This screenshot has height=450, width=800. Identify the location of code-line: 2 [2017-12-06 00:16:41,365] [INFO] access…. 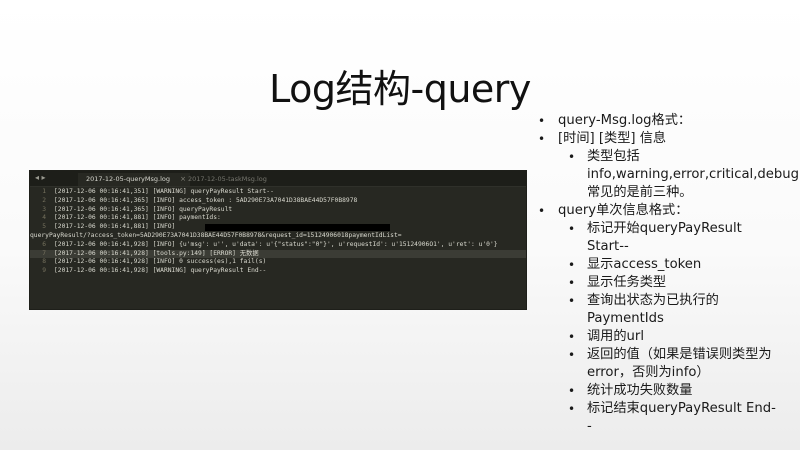
(278, 201).